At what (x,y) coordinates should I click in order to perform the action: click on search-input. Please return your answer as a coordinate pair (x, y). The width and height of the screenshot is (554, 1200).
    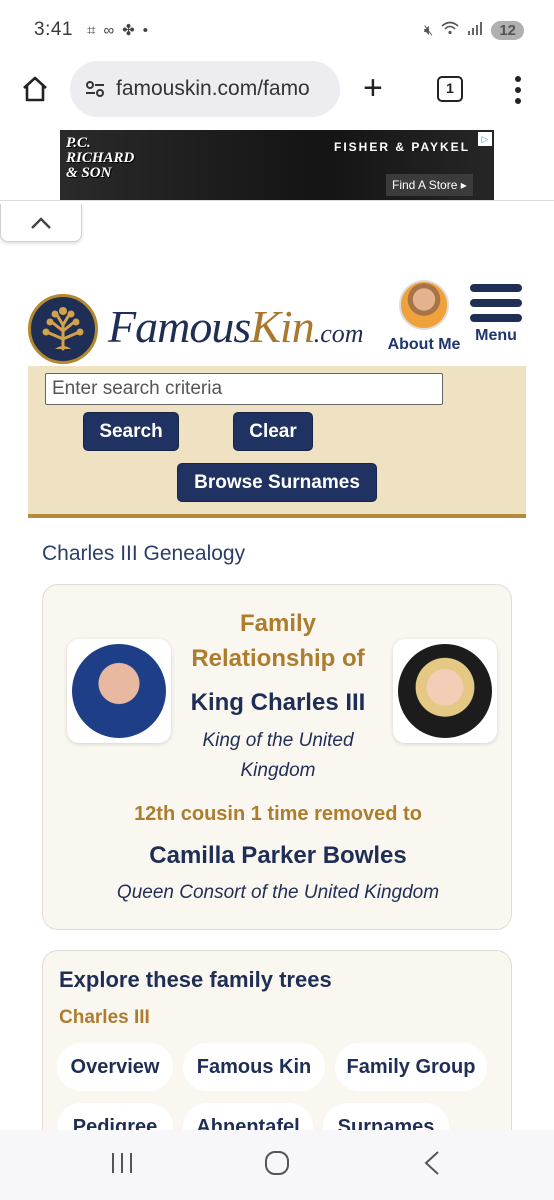
    Looking at the image, I should click on (244, 389).